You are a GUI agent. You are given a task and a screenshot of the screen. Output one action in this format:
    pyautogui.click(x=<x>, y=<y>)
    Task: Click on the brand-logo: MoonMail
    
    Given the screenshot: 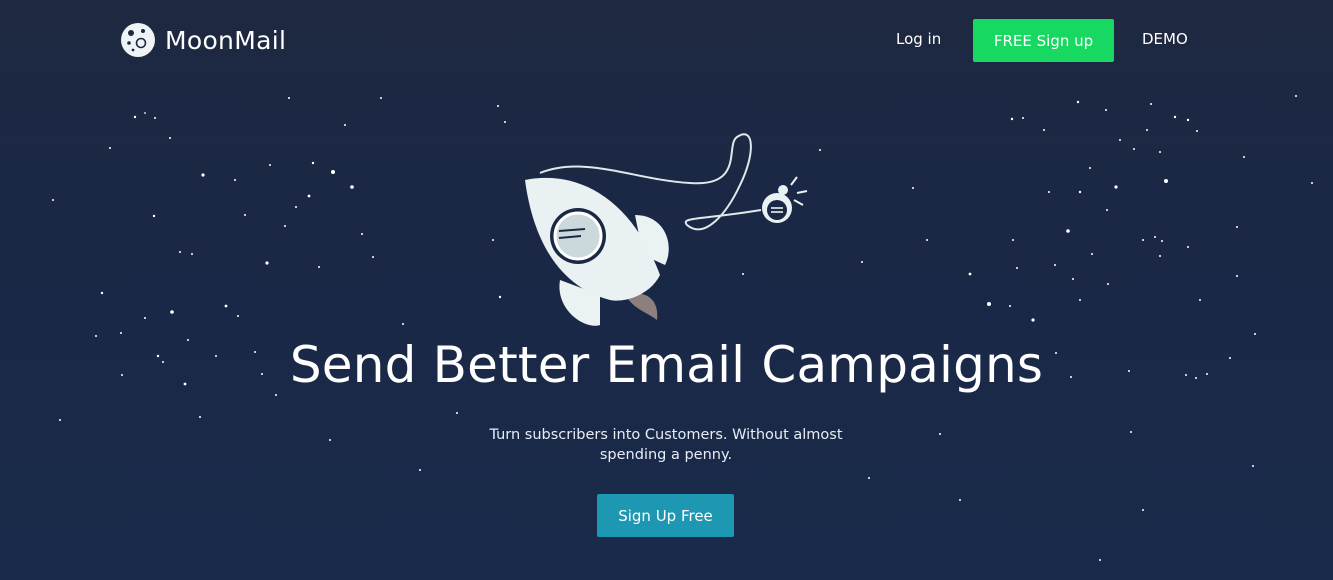 What is the action you would take?
    pyautogui.click(x=202, y=40)
    